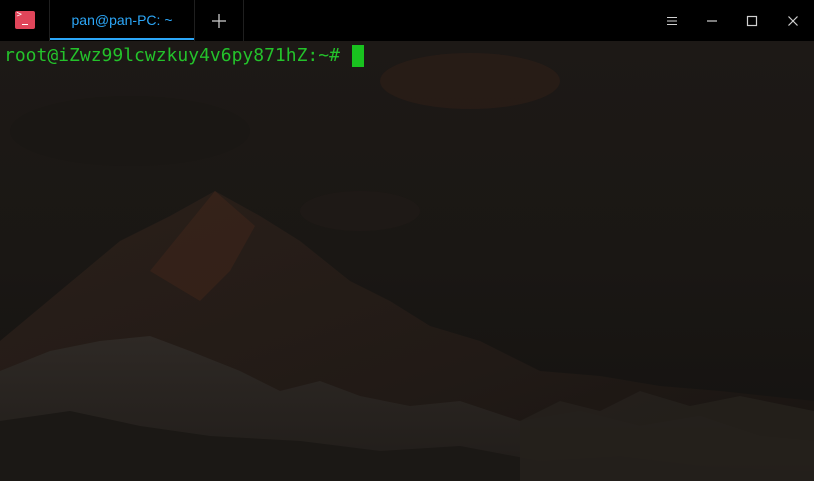 This screenshot has width=814, height=481. I want to click on titlebar: > pan@pan-PC: ~, so click(407, 20).